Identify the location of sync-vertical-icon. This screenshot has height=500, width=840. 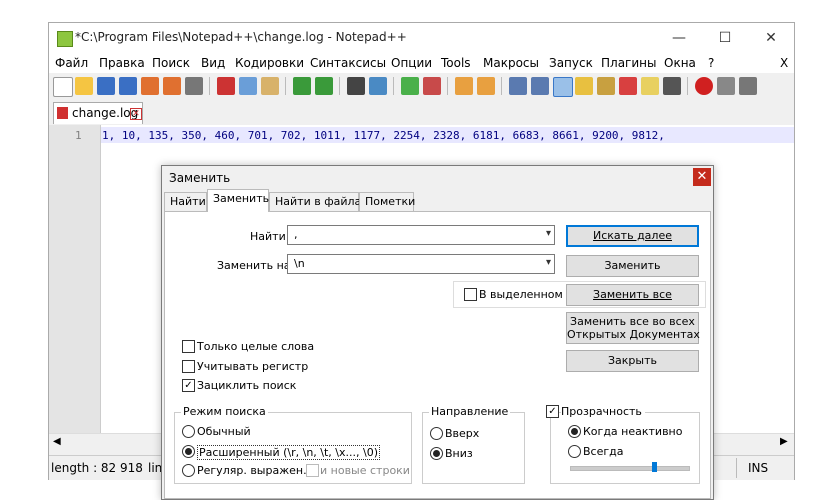
(464, 86).